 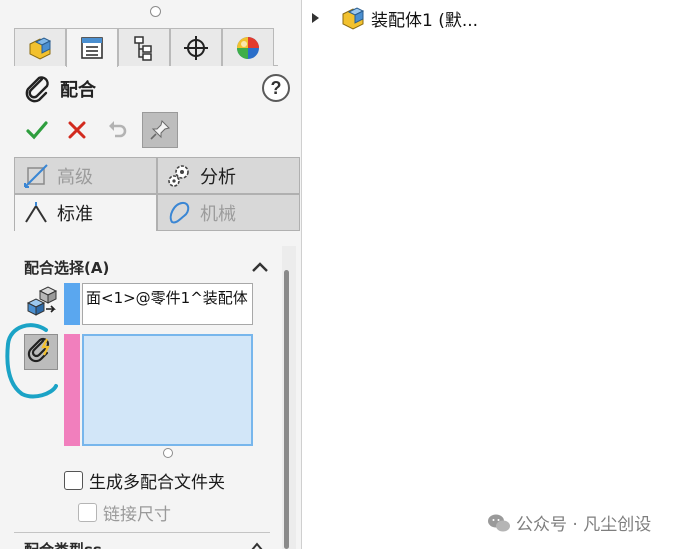 I want to click on paperclip-mate-icon, so click(x=37, y=89).